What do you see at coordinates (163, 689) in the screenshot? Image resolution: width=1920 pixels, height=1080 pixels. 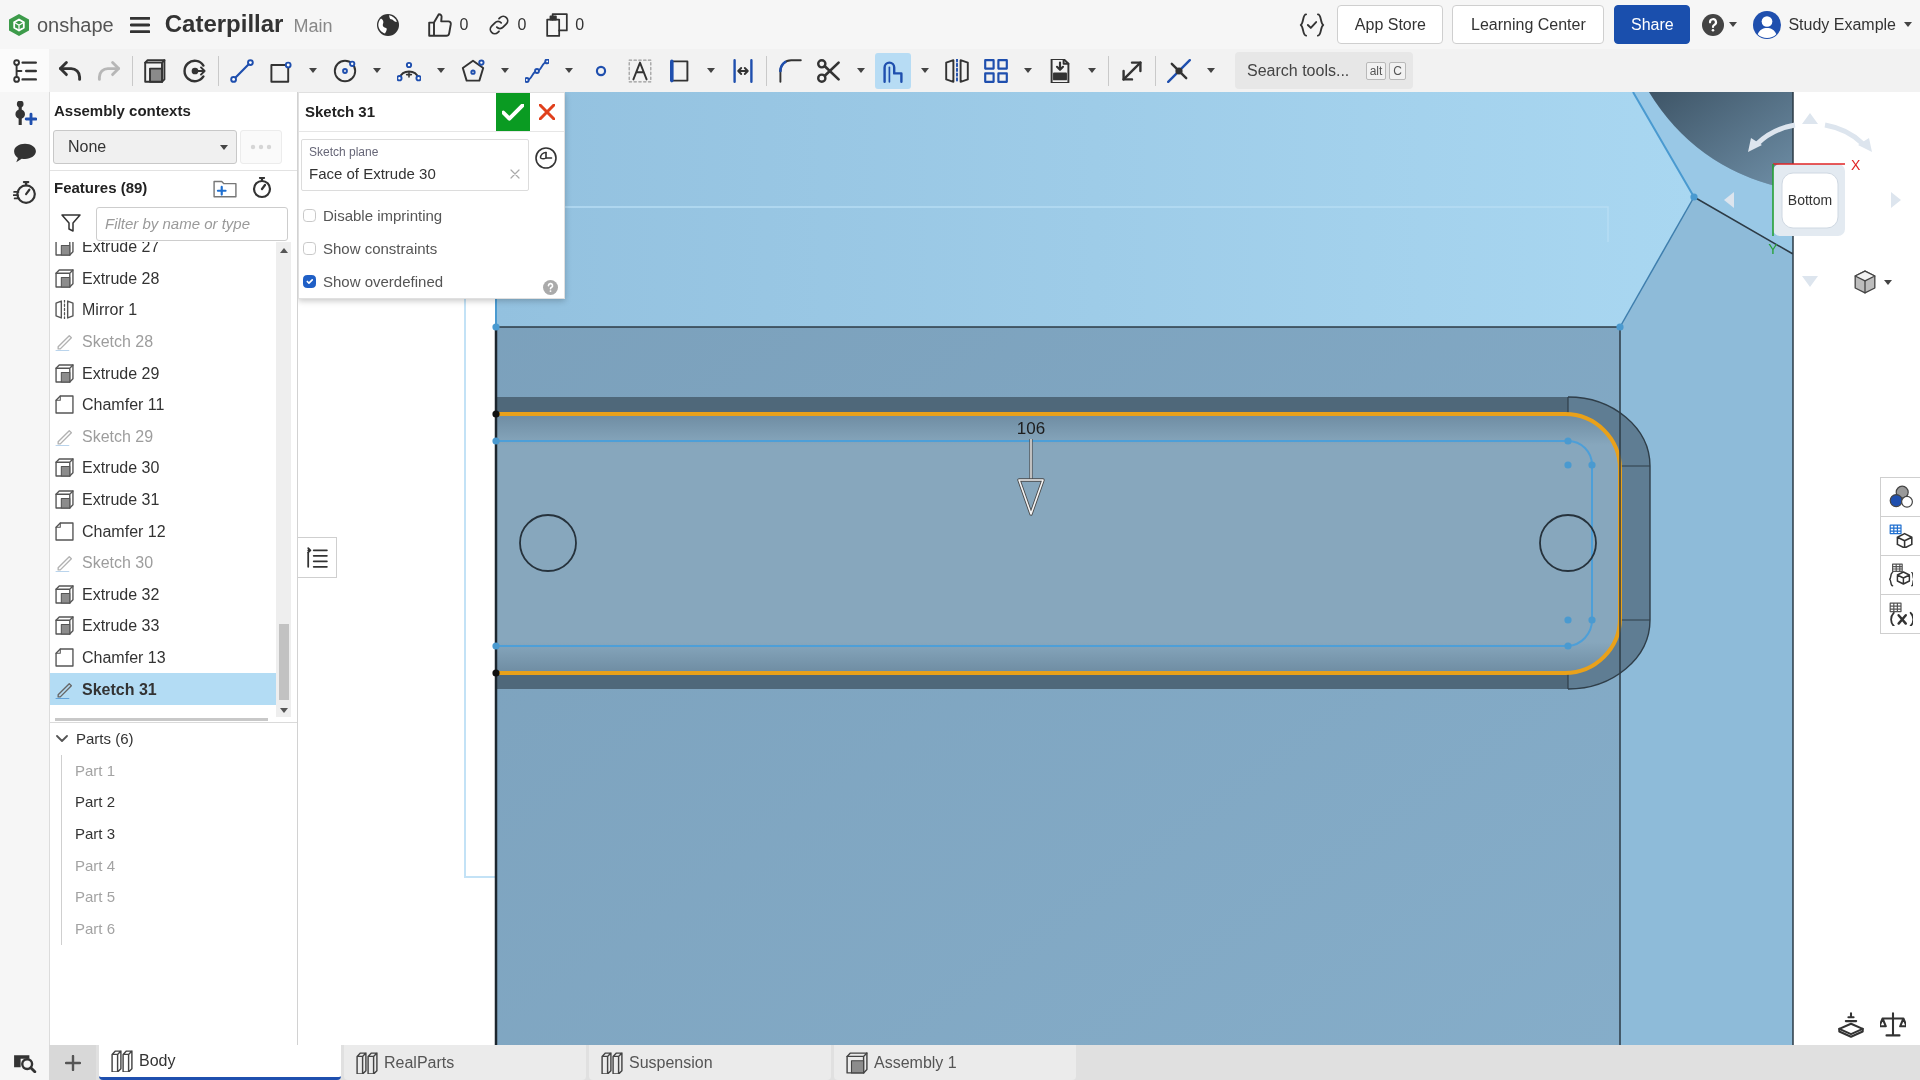 I see `feature-item: Sketch 31` at bounding box center [163, 689].